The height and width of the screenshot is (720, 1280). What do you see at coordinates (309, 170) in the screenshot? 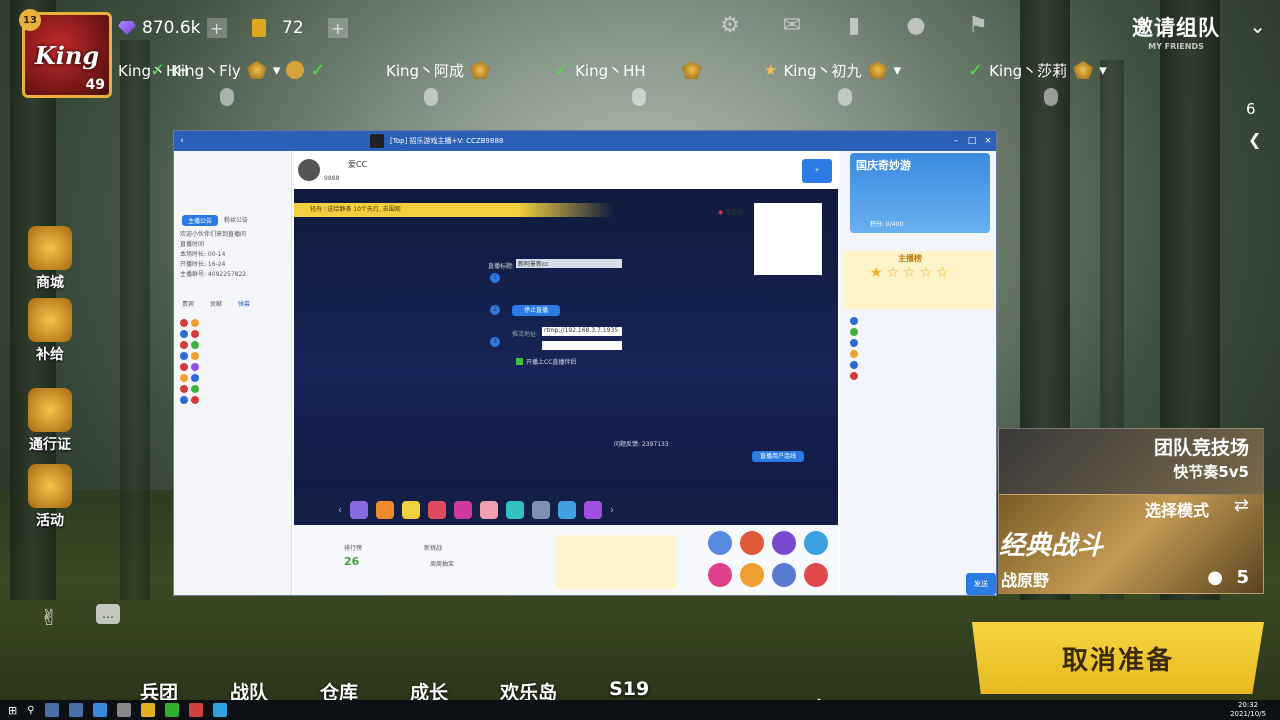
I see `host-avatar` at bounding box center [309, 170].